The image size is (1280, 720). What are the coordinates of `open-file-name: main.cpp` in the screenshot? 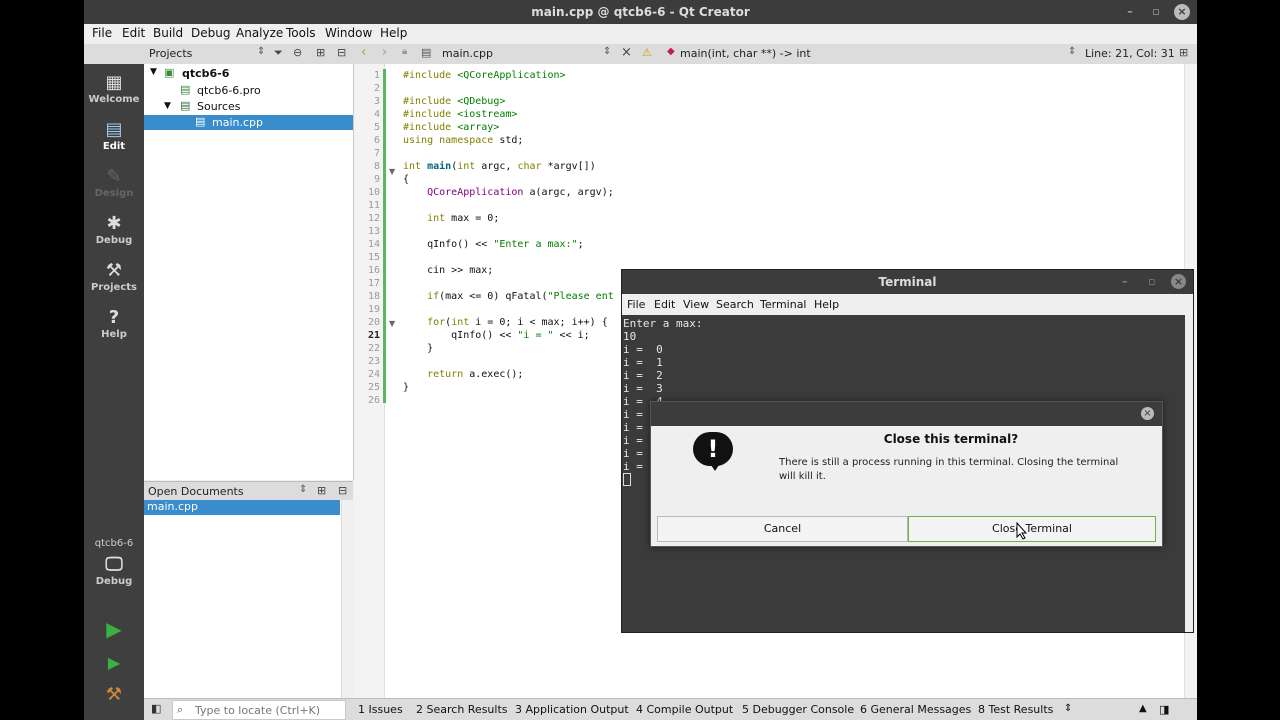 It's located at (467, 53).